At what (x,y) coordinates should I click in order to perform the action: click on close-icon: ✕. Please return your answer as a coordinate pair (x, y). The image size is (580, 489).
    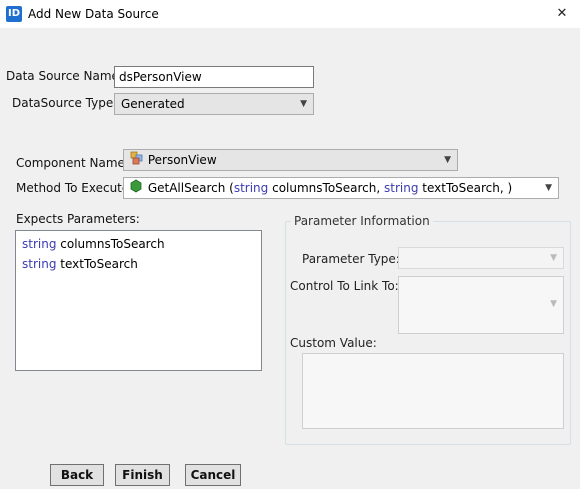
    Looking at the image, I should click on (562, 13).